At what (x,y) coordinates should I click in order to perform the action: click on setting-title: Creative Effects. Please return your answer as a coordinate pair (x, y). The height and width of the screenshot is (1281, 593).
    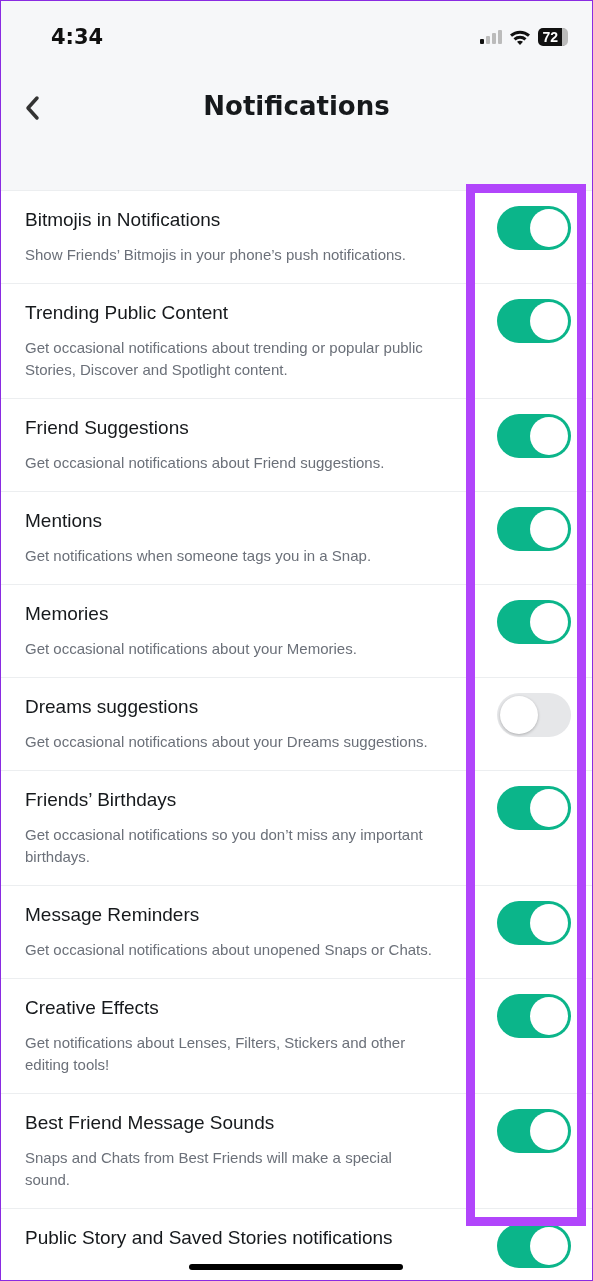
    Looking at the image, I should click on (92, 1008).